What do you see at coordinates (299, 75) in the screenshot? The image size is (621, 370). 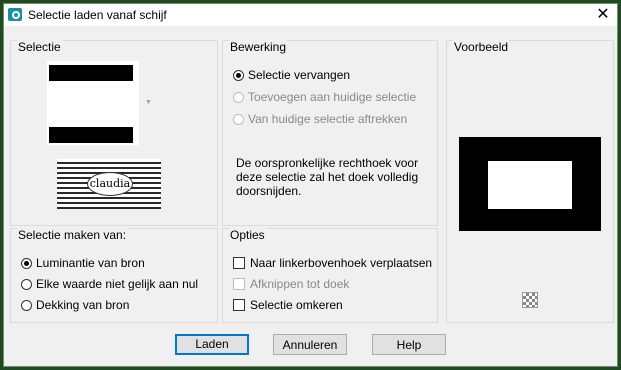 I see `radio-label: Selectie vervangen` at bounding box center [299, 75].